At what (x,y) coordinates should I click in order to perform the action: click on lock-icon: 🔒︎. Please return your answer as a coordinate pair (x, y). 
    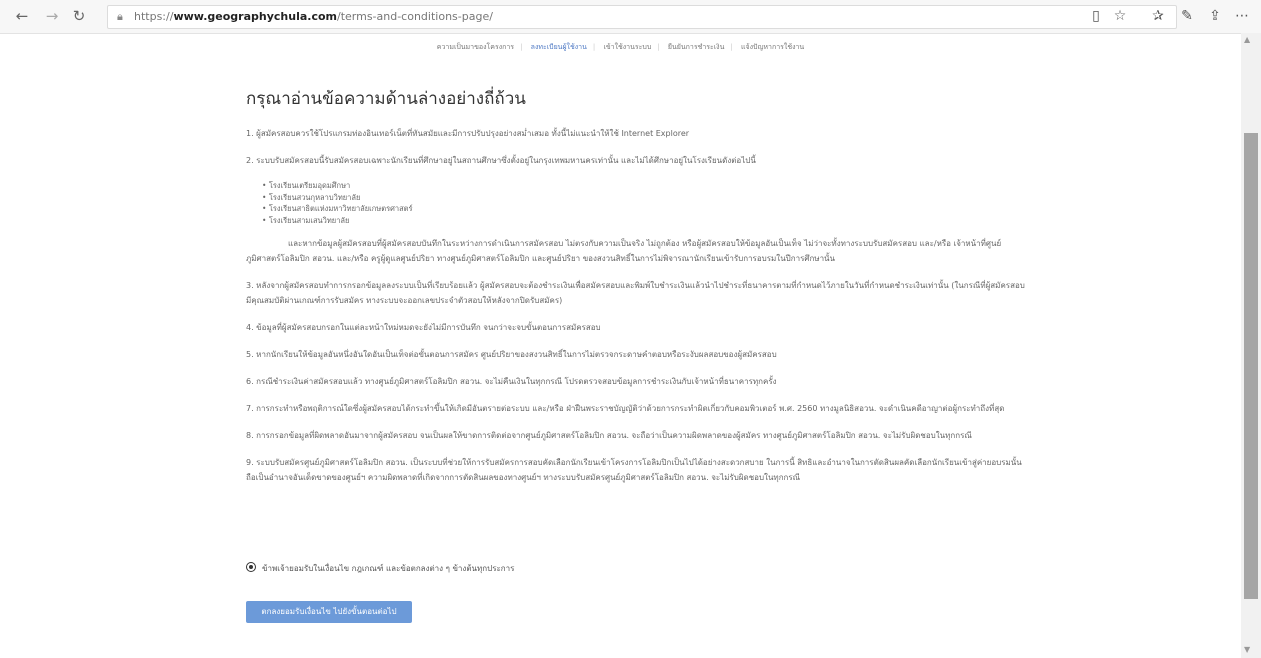
    Looking at the image, I should click on (120, 16).